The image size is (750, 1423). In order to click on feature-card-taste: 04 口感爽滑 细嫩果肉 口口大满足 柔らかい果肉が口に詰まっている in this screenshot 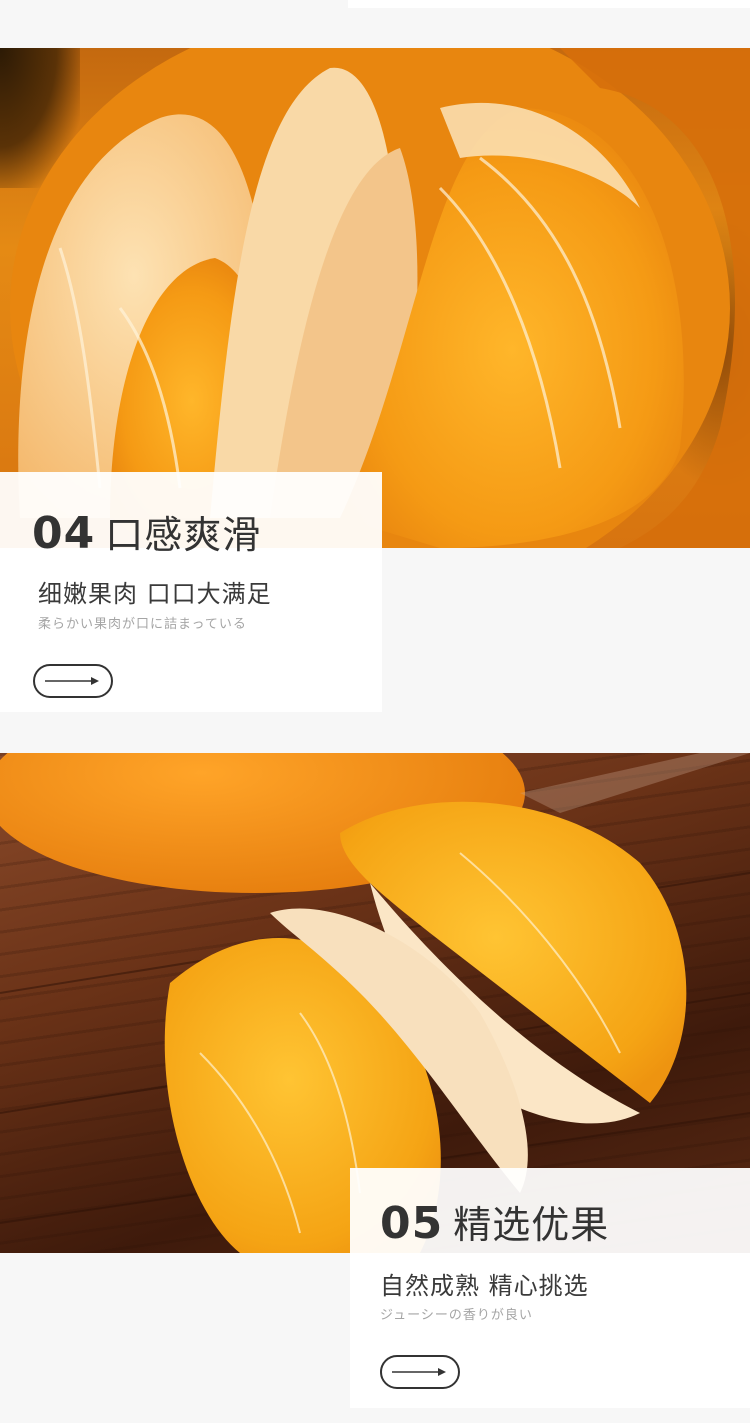, I will do `click(191, 592)`.